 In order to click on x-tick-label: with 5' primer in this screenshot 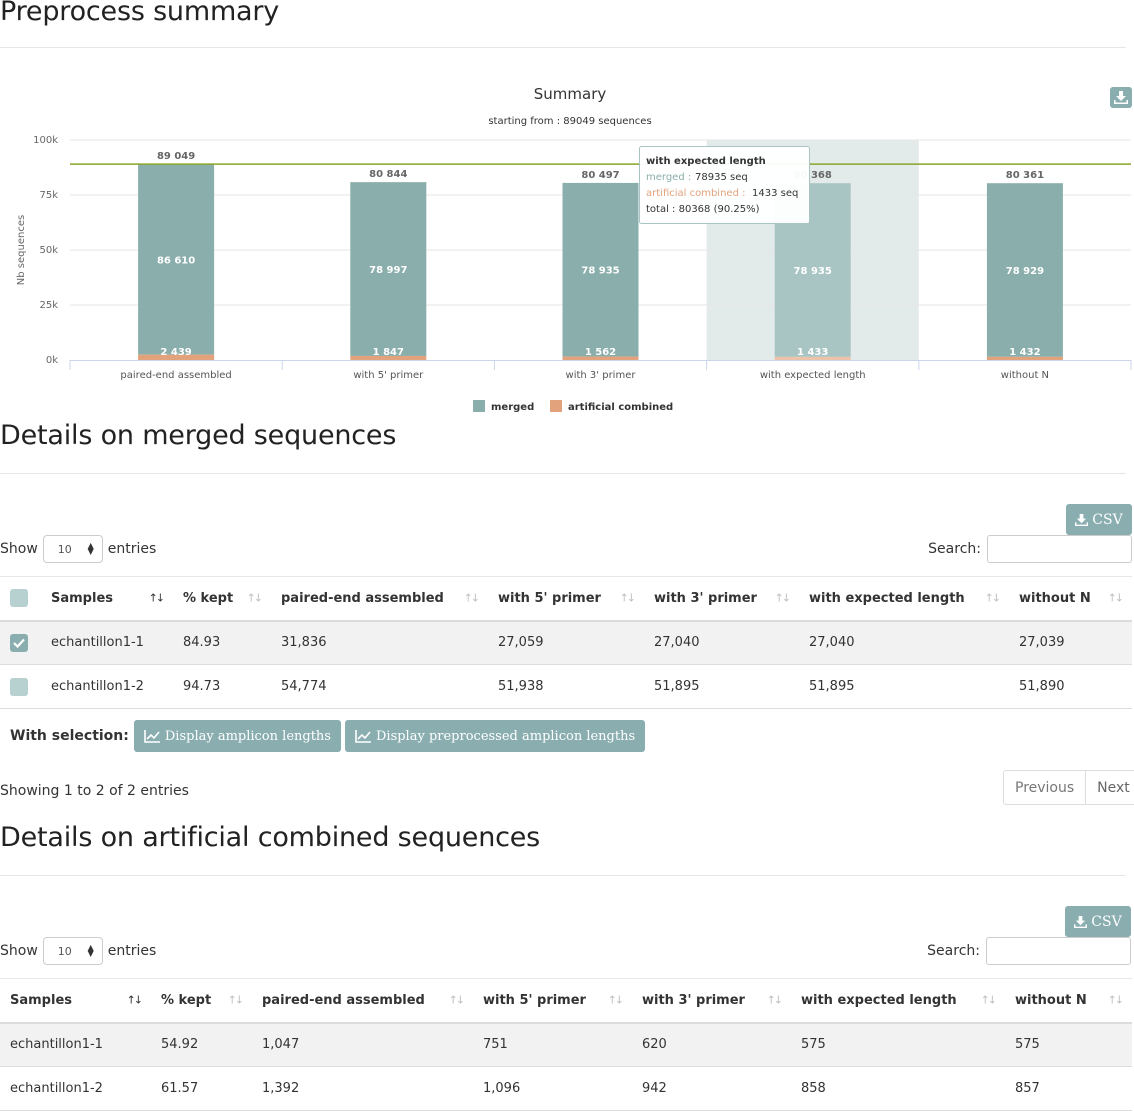, I will do `click(388, 375)`.